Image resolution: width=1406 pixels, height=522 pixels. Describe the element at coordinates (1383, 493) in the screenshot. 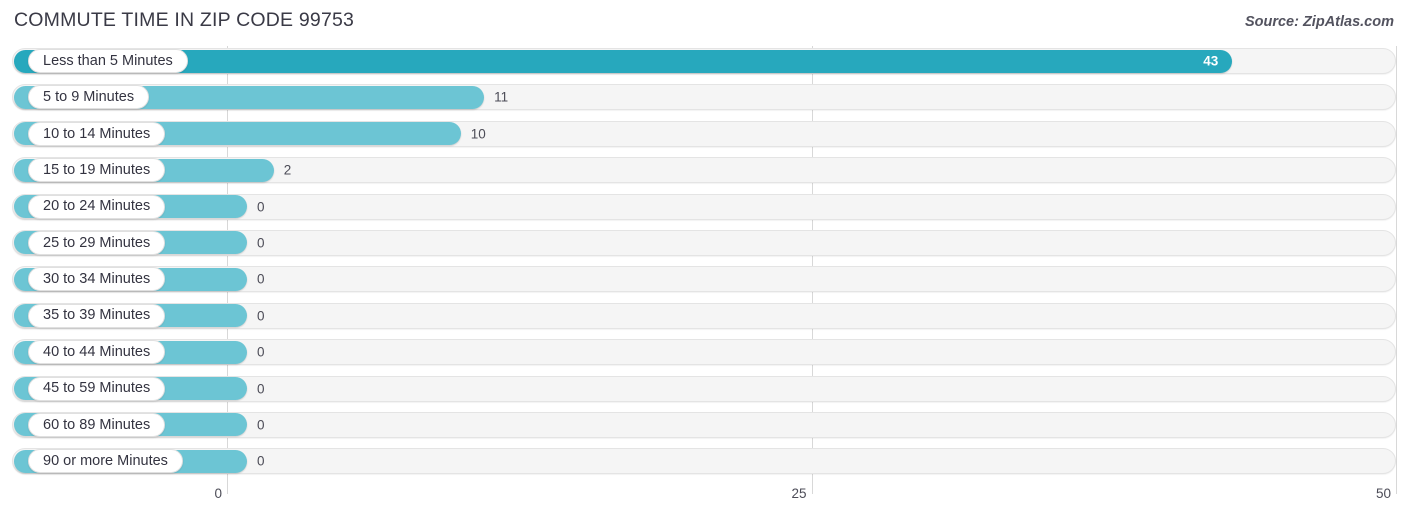

I see `axis-tick-label: 50` at that location.